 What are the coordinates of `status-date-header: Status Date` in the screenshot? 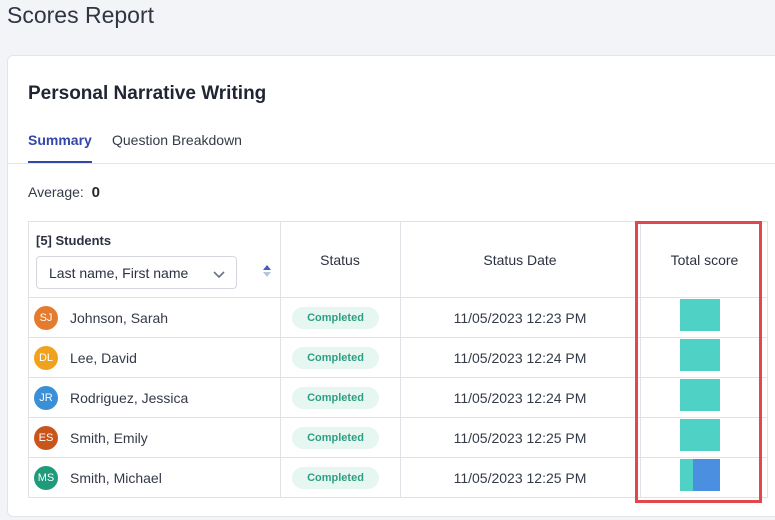 It's located at (520, 259).